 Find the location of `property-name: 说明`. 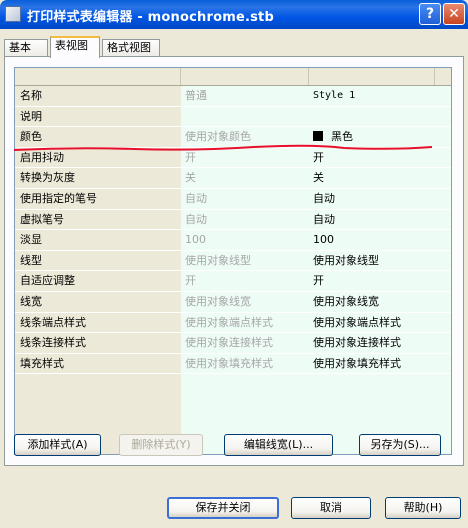

property-name: 说明 is located at coordinates (31, 116).